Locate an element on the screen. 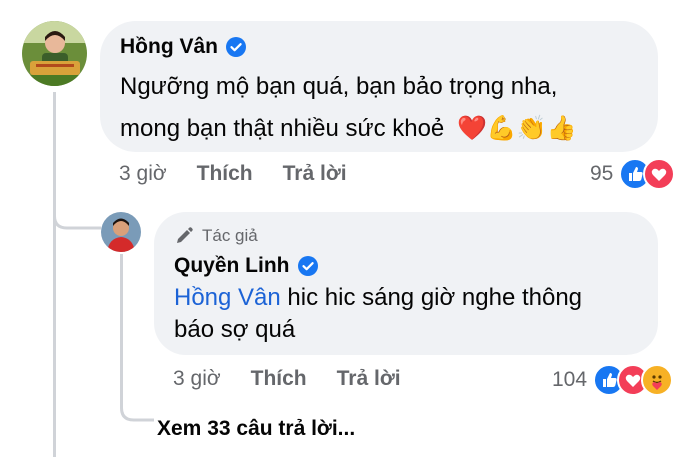 The height and width of the screenshot is (457, 700). reply-mention-link: Hồng Vân is located at coordinates (227, 297).